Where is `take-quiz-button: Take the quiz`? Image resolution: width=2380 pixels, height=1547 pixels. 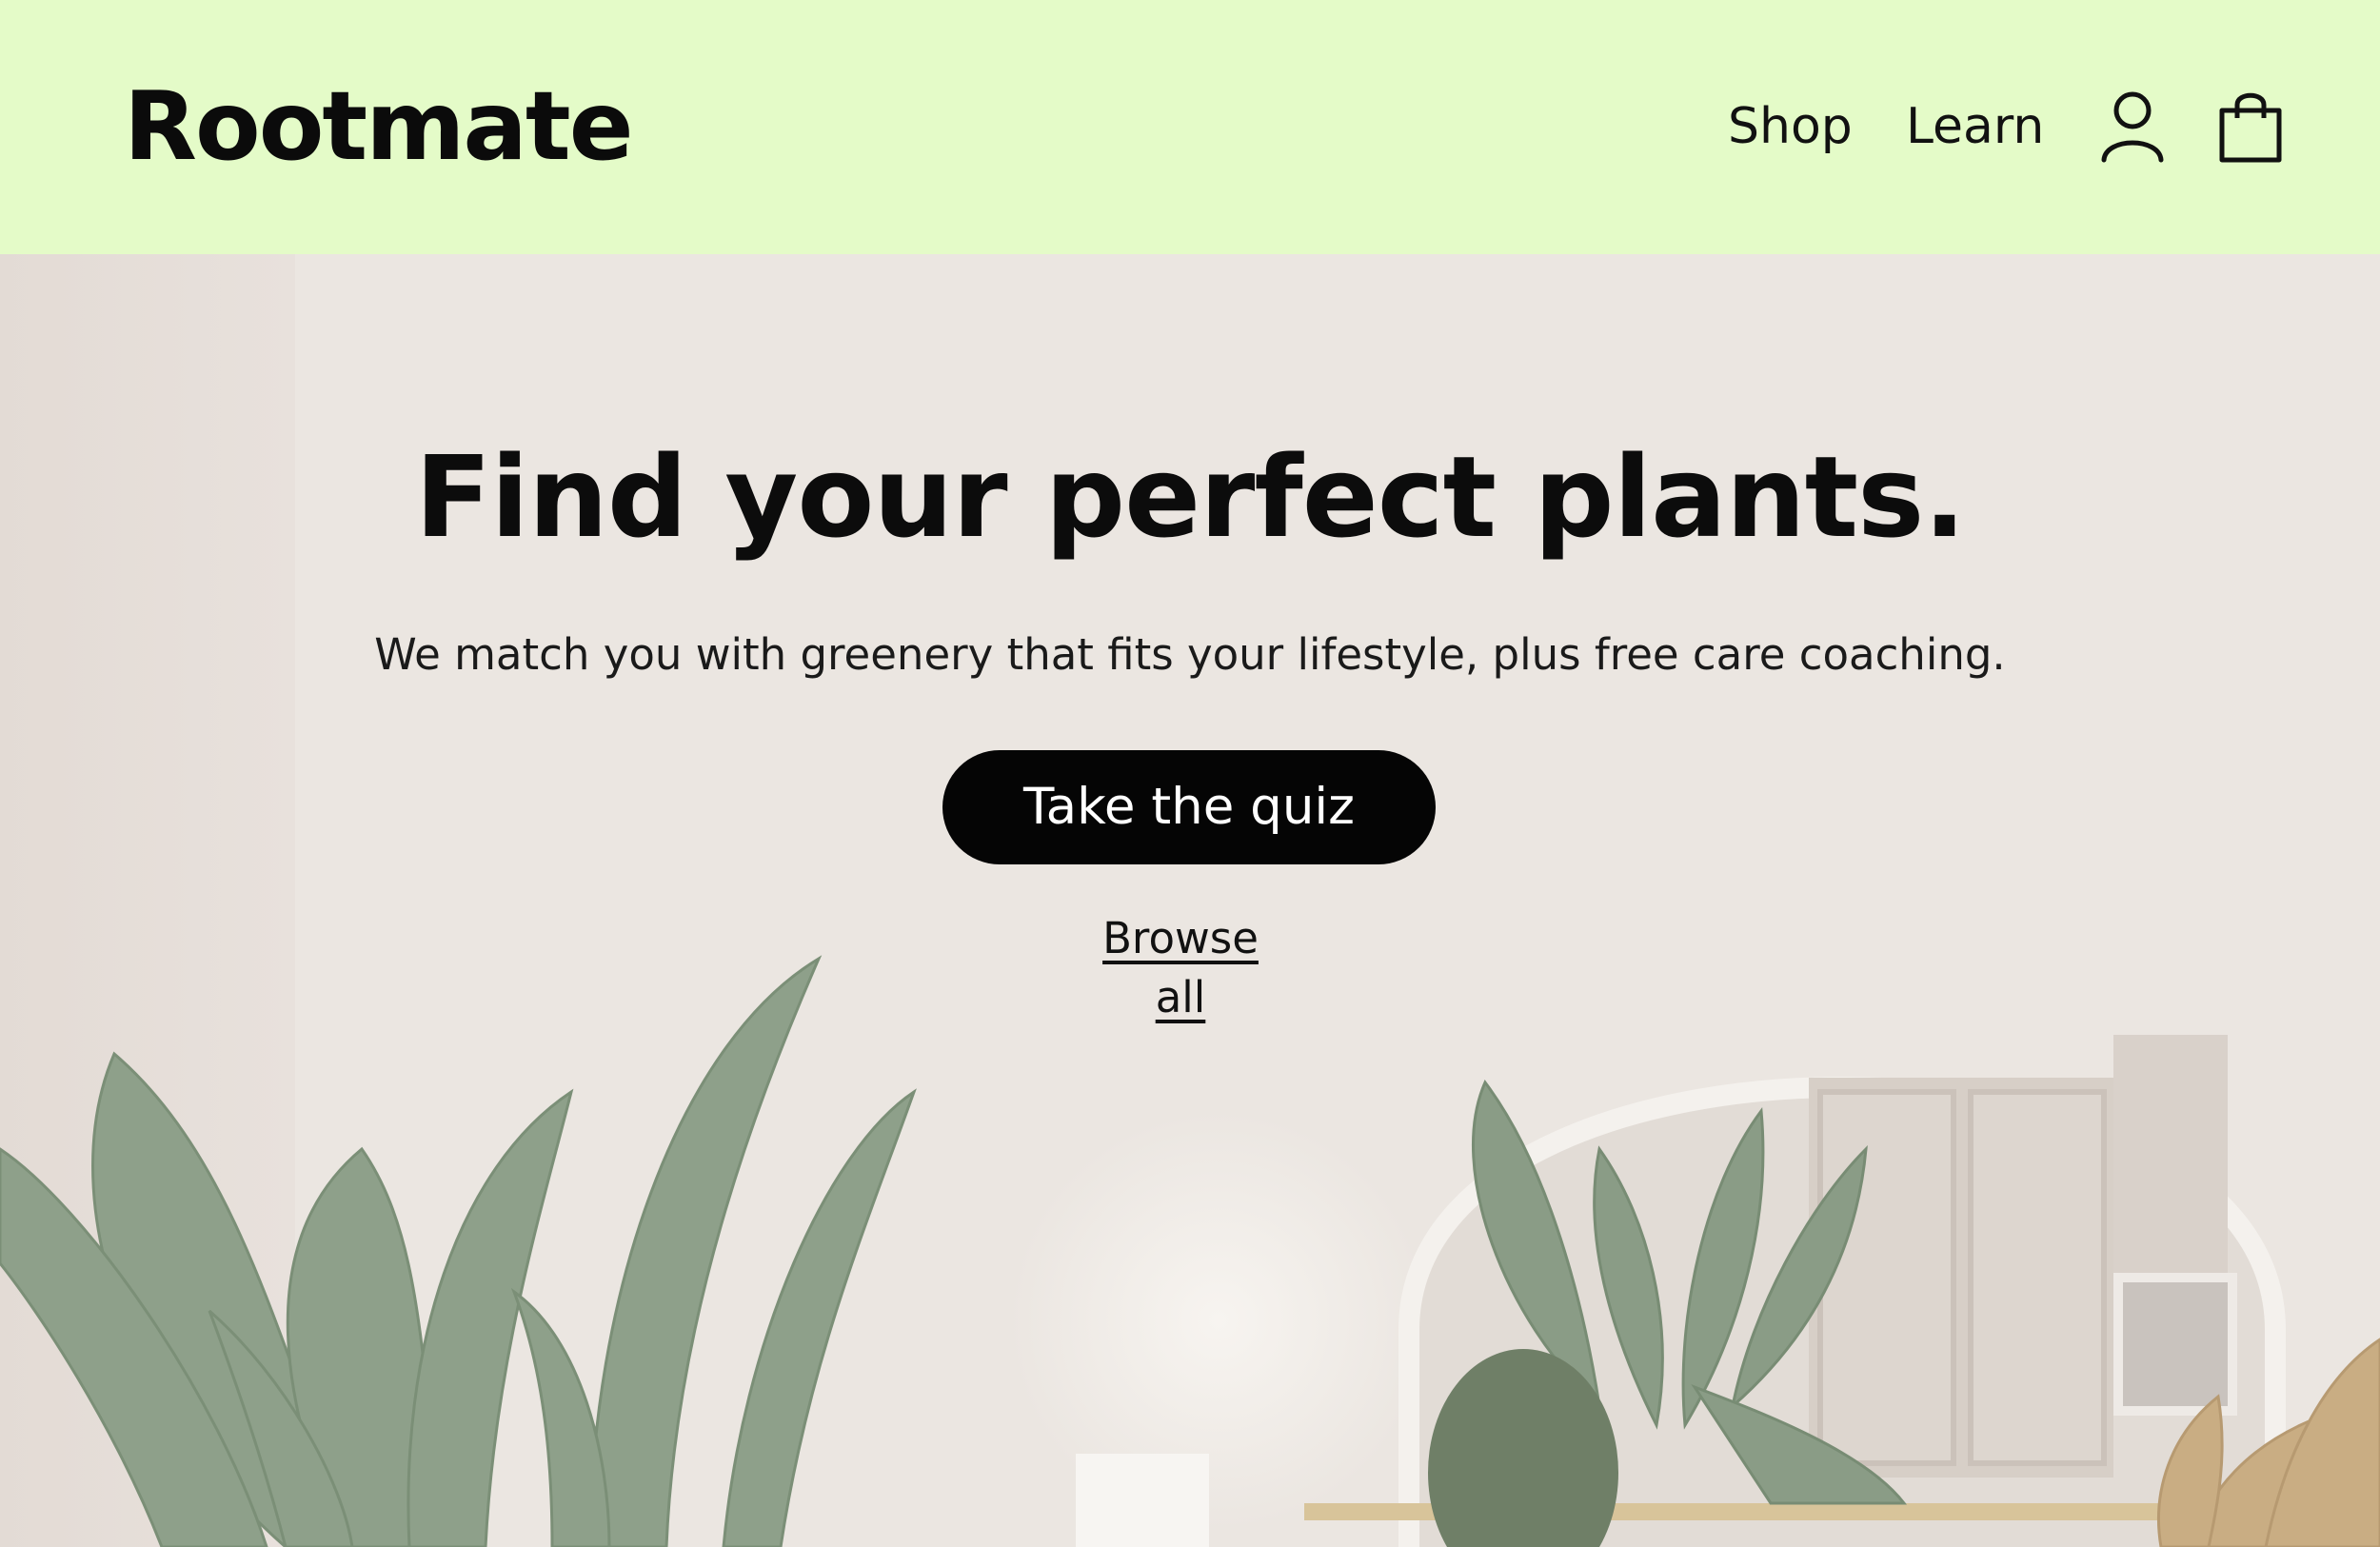
take-quiz-button: Take the quiz is located at coordinates (1189, 807).